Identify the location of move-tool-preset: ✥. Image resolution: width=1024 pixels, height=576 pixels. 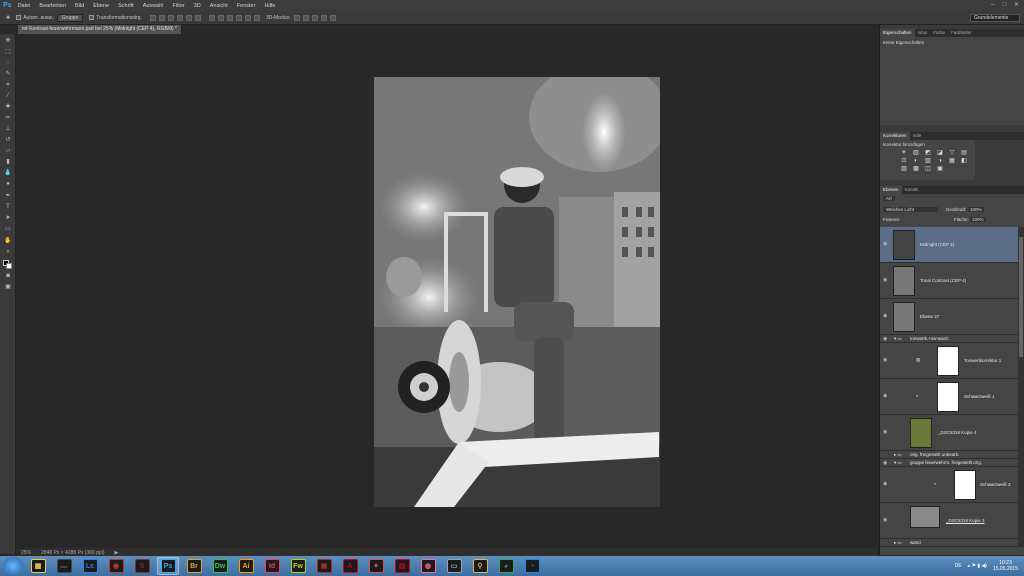
(8, 18).